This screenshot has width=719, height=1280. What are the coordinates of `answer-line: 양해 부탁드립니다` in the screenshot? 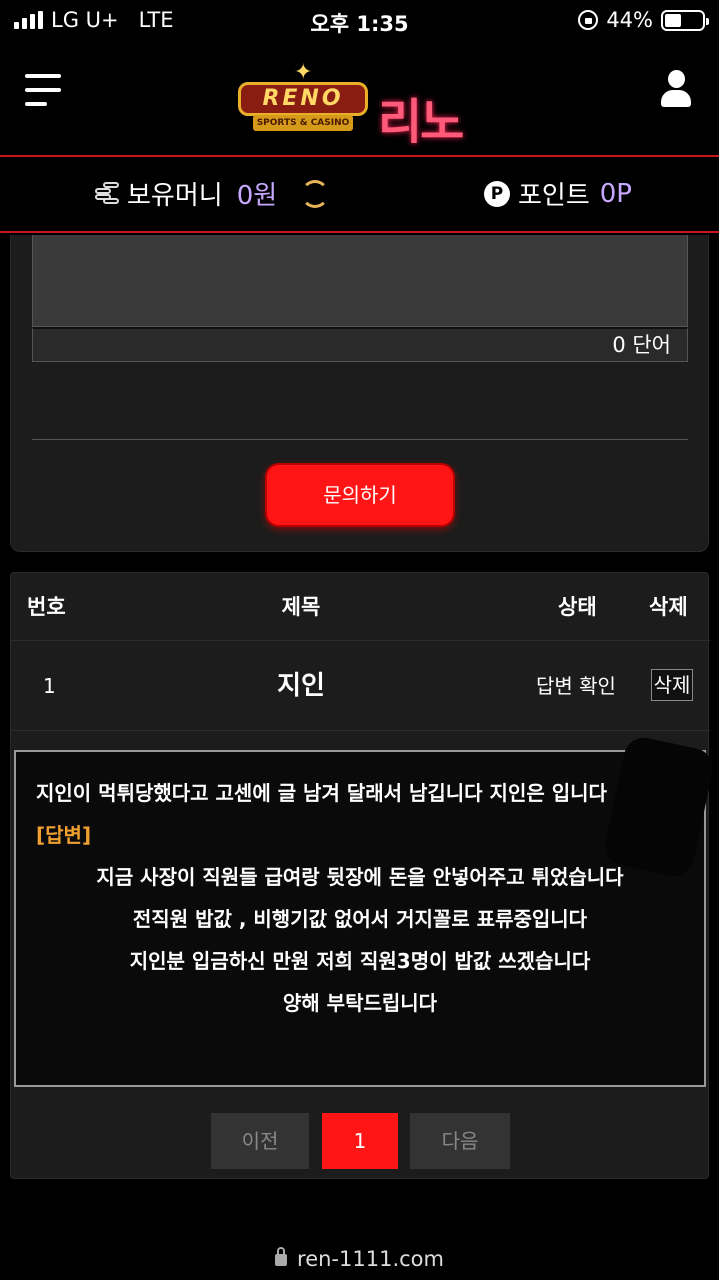 It's located at (360, 1003).